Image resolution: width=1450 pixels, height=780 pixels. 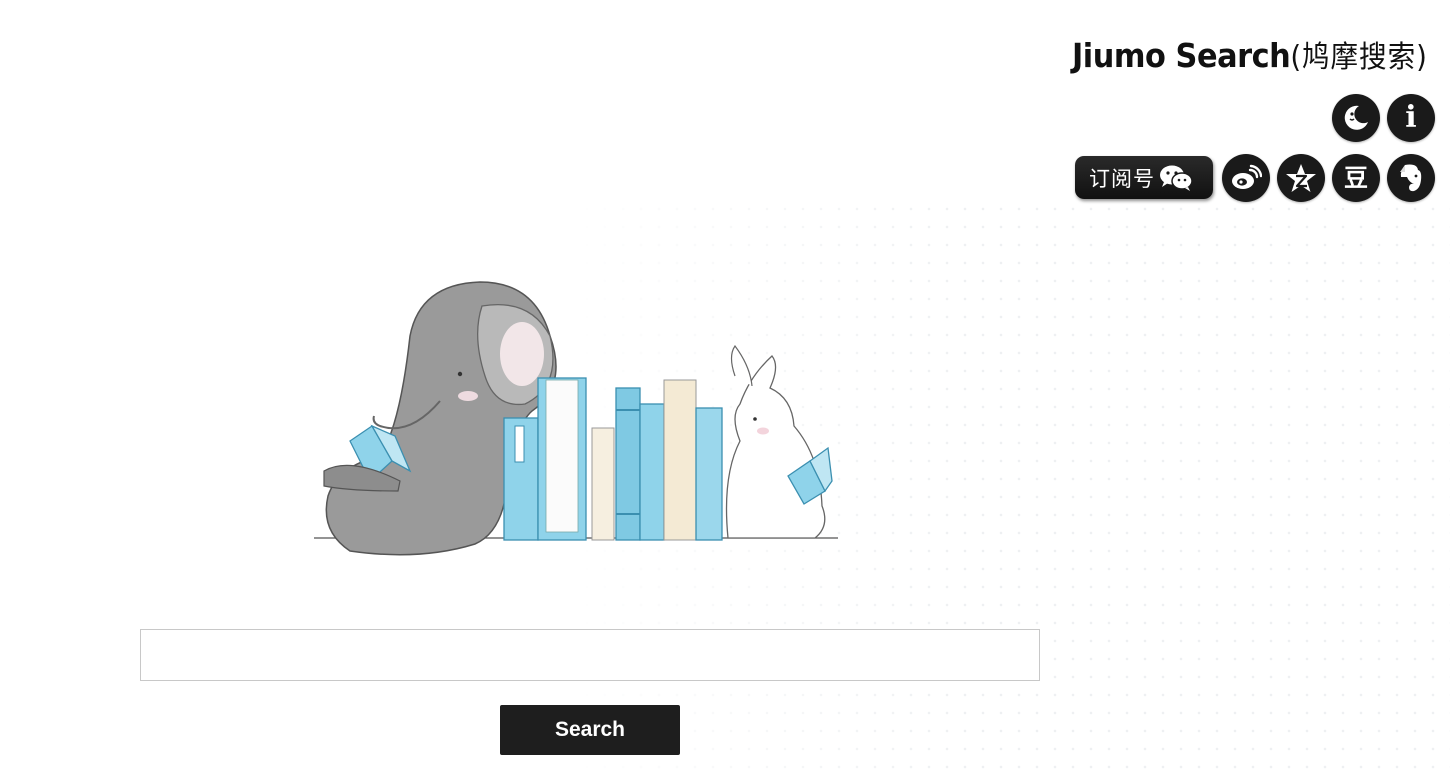 I want to click on info-icon: i, so click(x=1411, y=117).